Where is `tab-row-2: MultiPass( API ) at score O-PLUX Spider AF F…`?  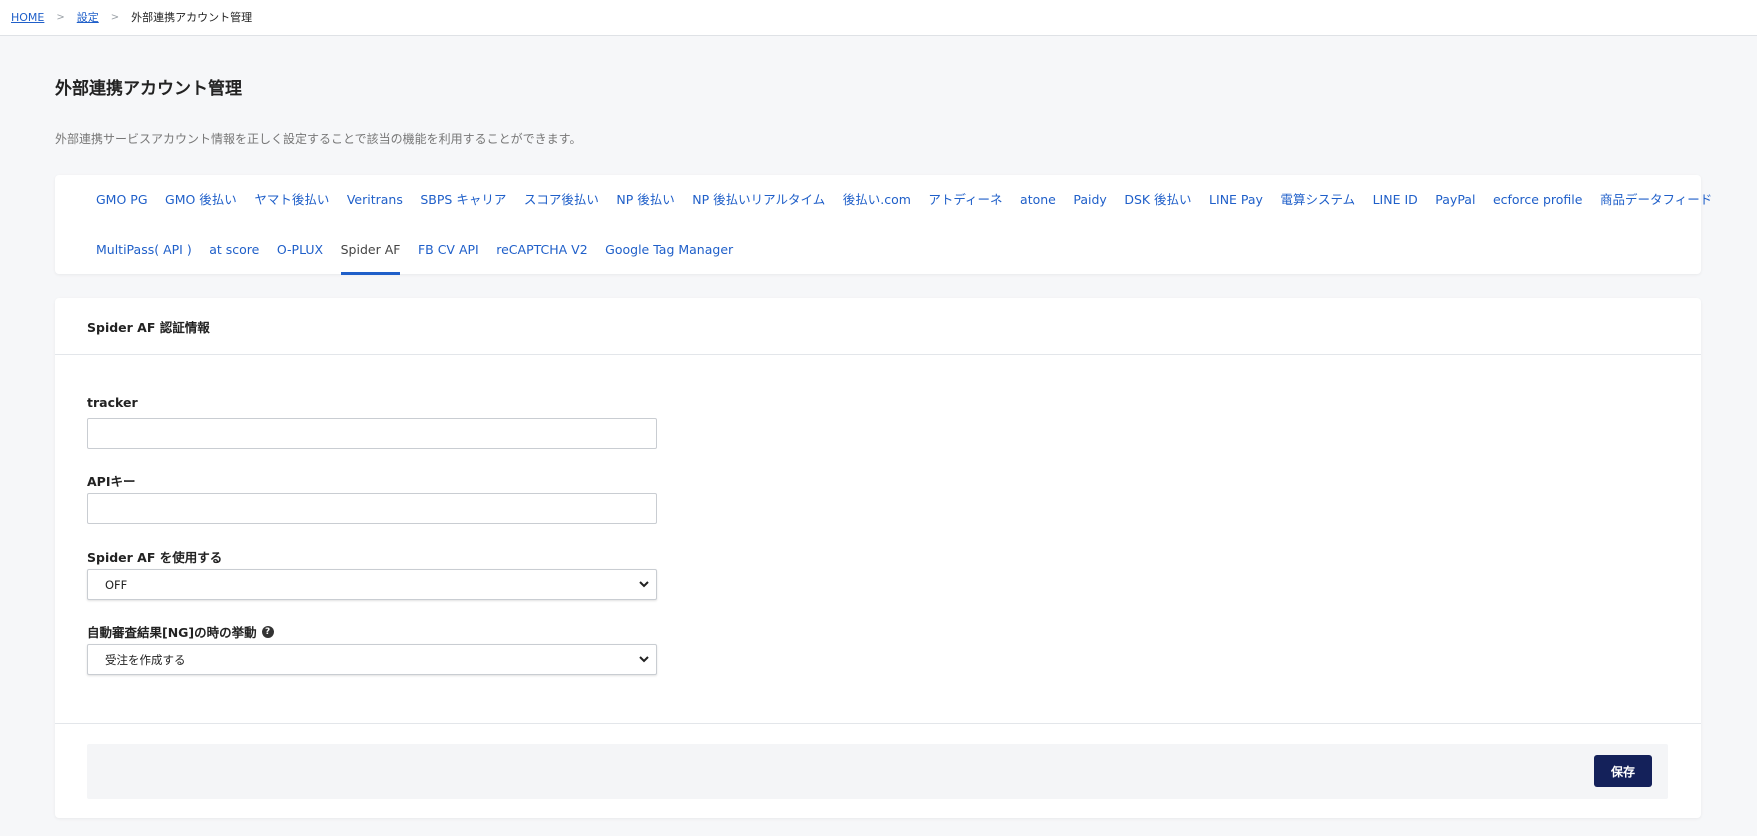 tab-row-2: MultiPass( API ) at score O-PLUX Spider AF F… is located at coordinates (423, 250).